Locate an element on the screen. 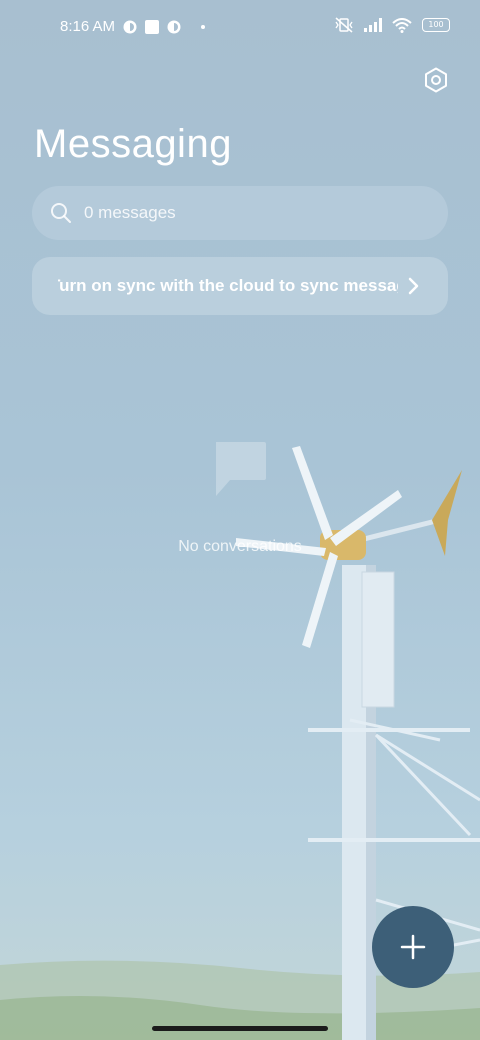  home-indicator is located at coordinates (240, 1028).